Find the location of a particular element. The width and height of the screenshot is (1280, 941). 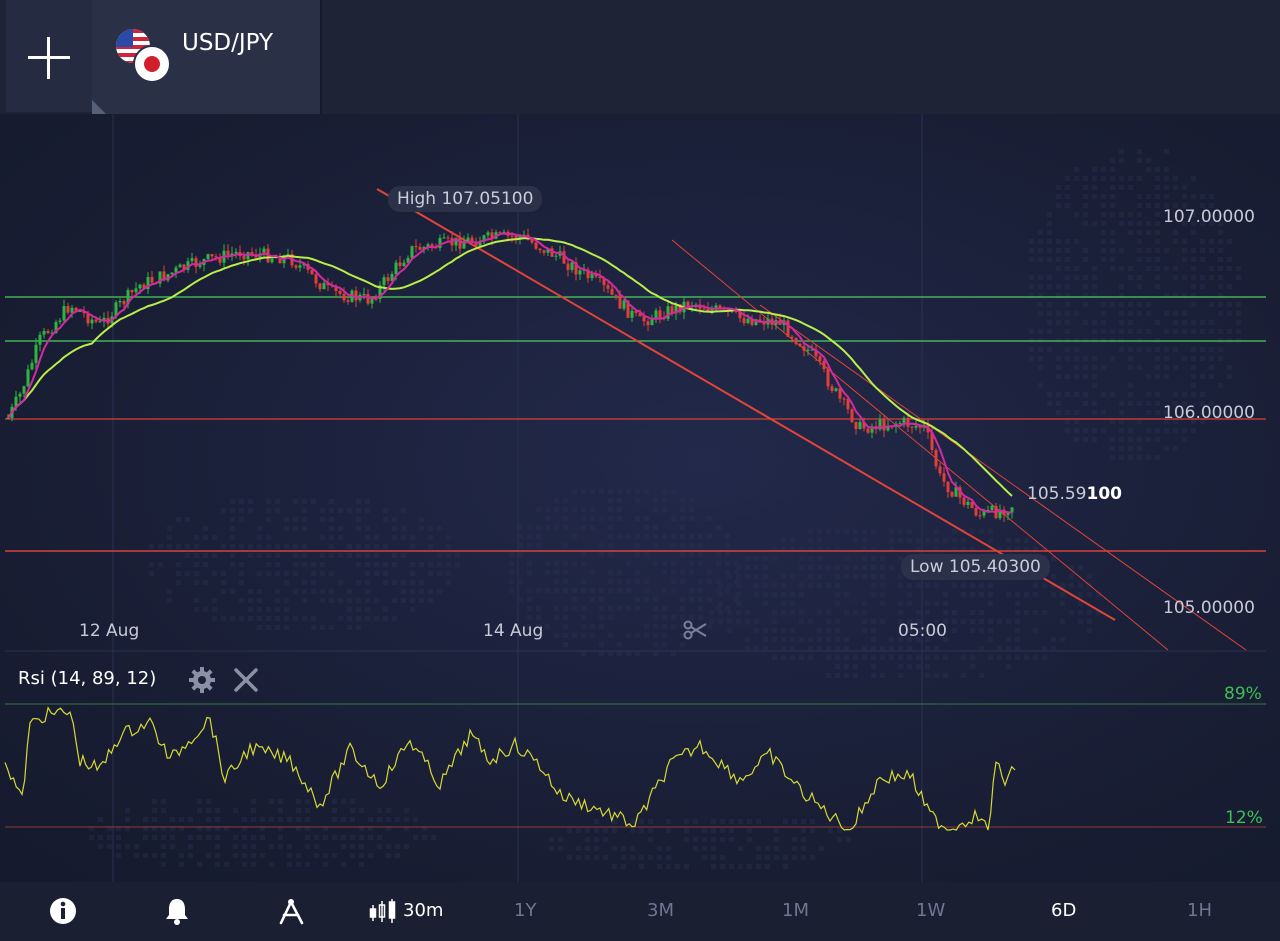

chart-interval-button: 30m is located at coordinates (423, 910).